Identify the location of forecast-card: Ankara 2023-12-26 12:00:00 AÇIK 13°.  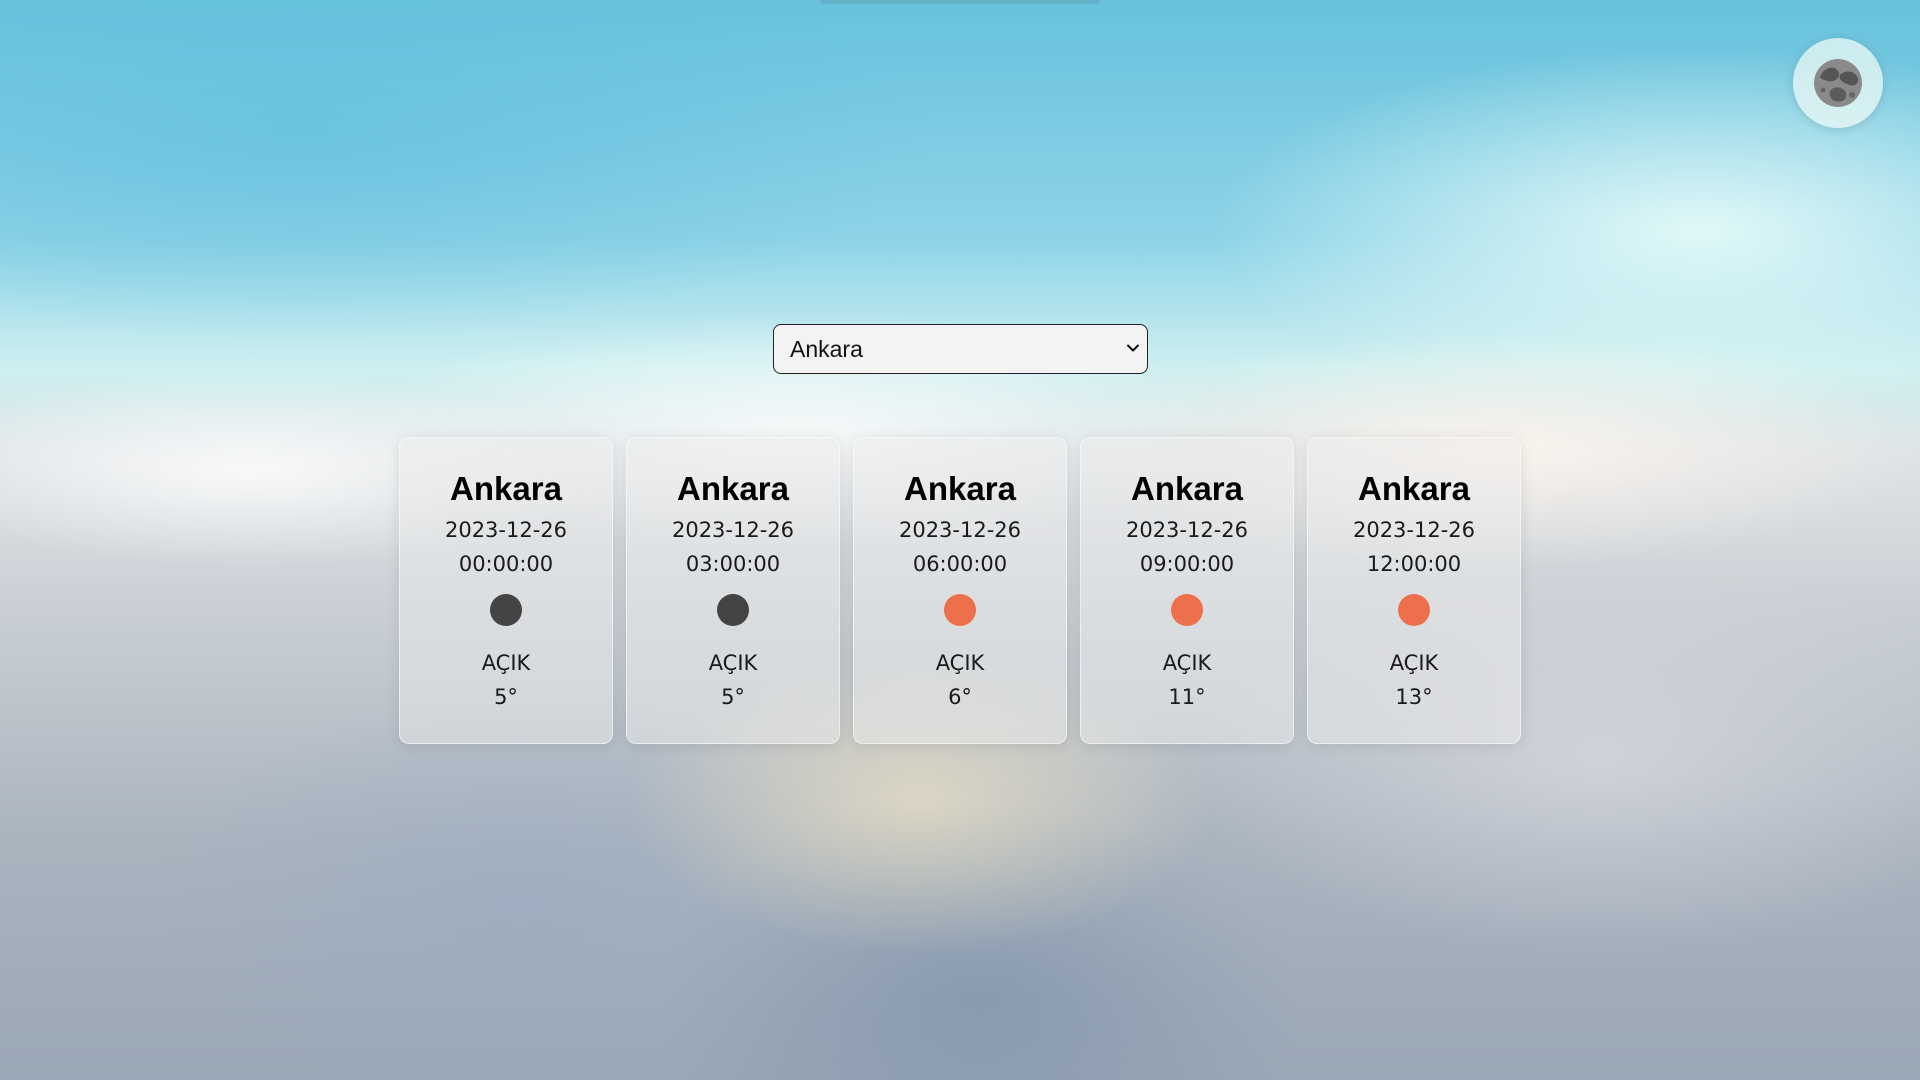
(1414, 590).